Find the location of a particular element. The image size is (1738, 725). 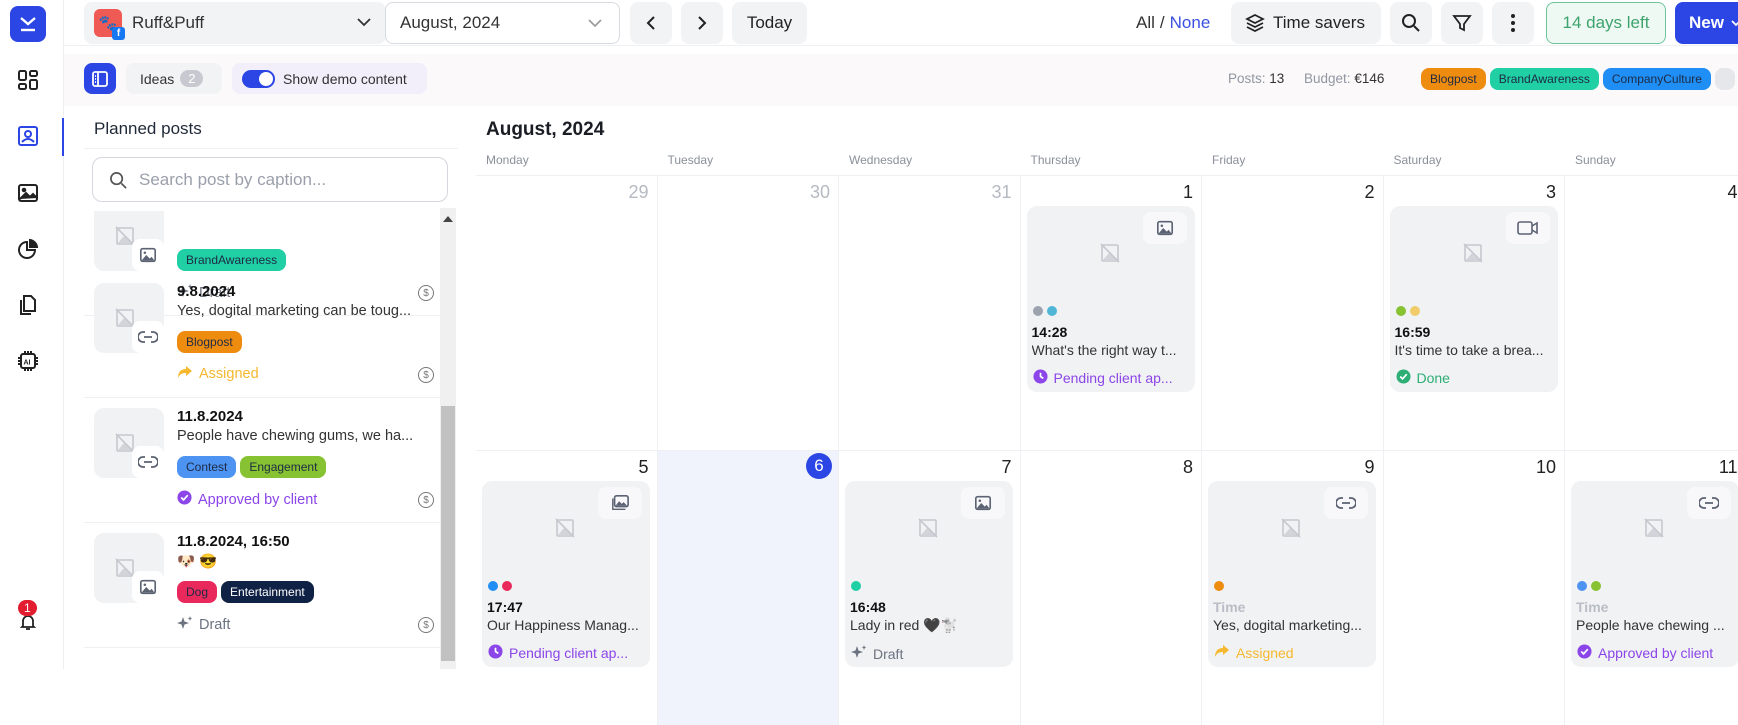

scroll-up-arrow is located at coordinates (448, 219).